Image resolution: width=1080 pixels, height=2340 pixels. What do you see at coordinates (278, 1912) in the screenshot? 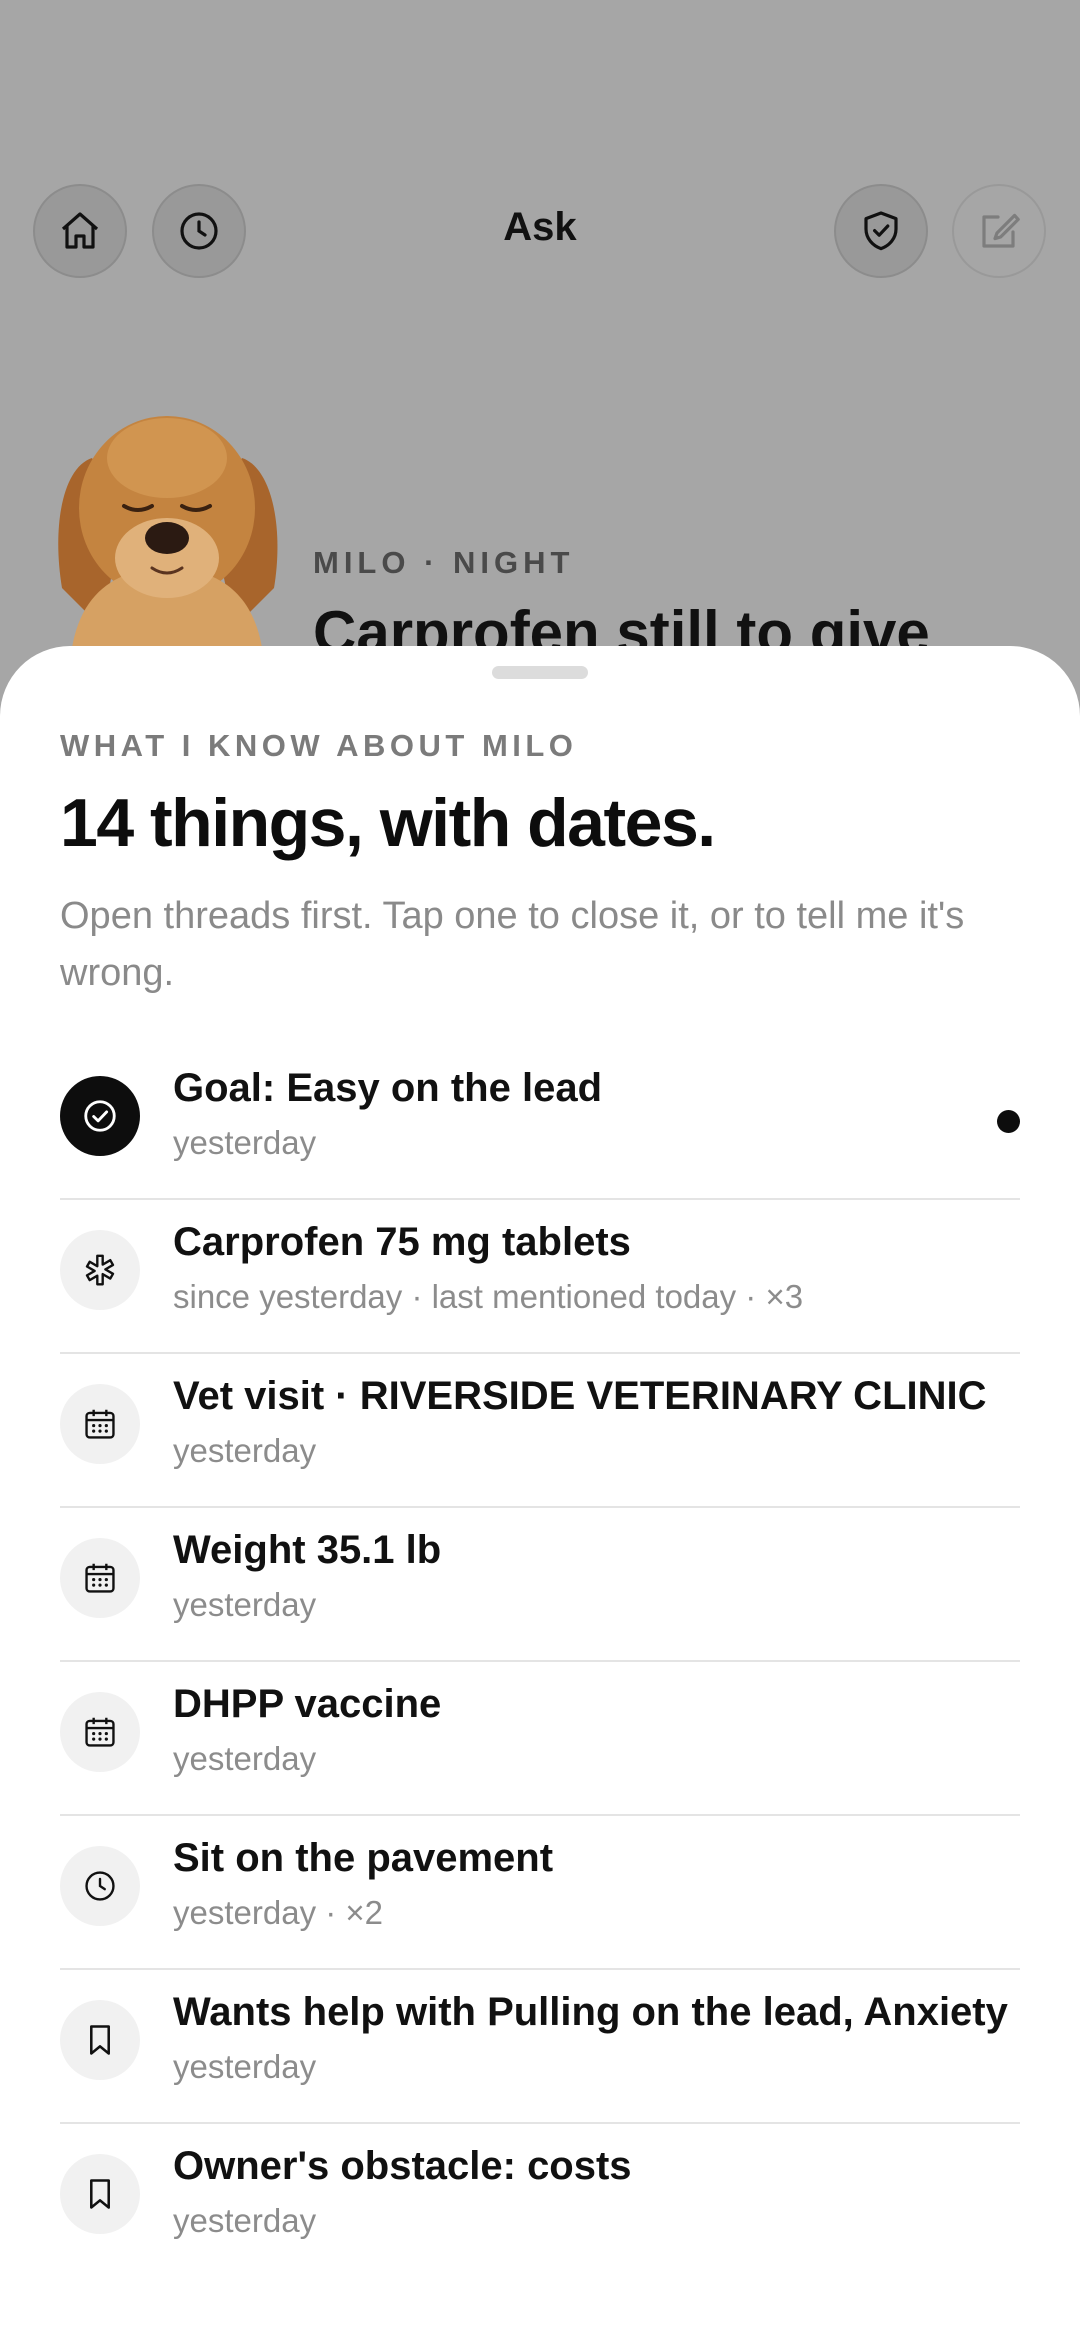
I see `memory-item-meta: yesterday · ×2` at bounding box center [278, 1912].